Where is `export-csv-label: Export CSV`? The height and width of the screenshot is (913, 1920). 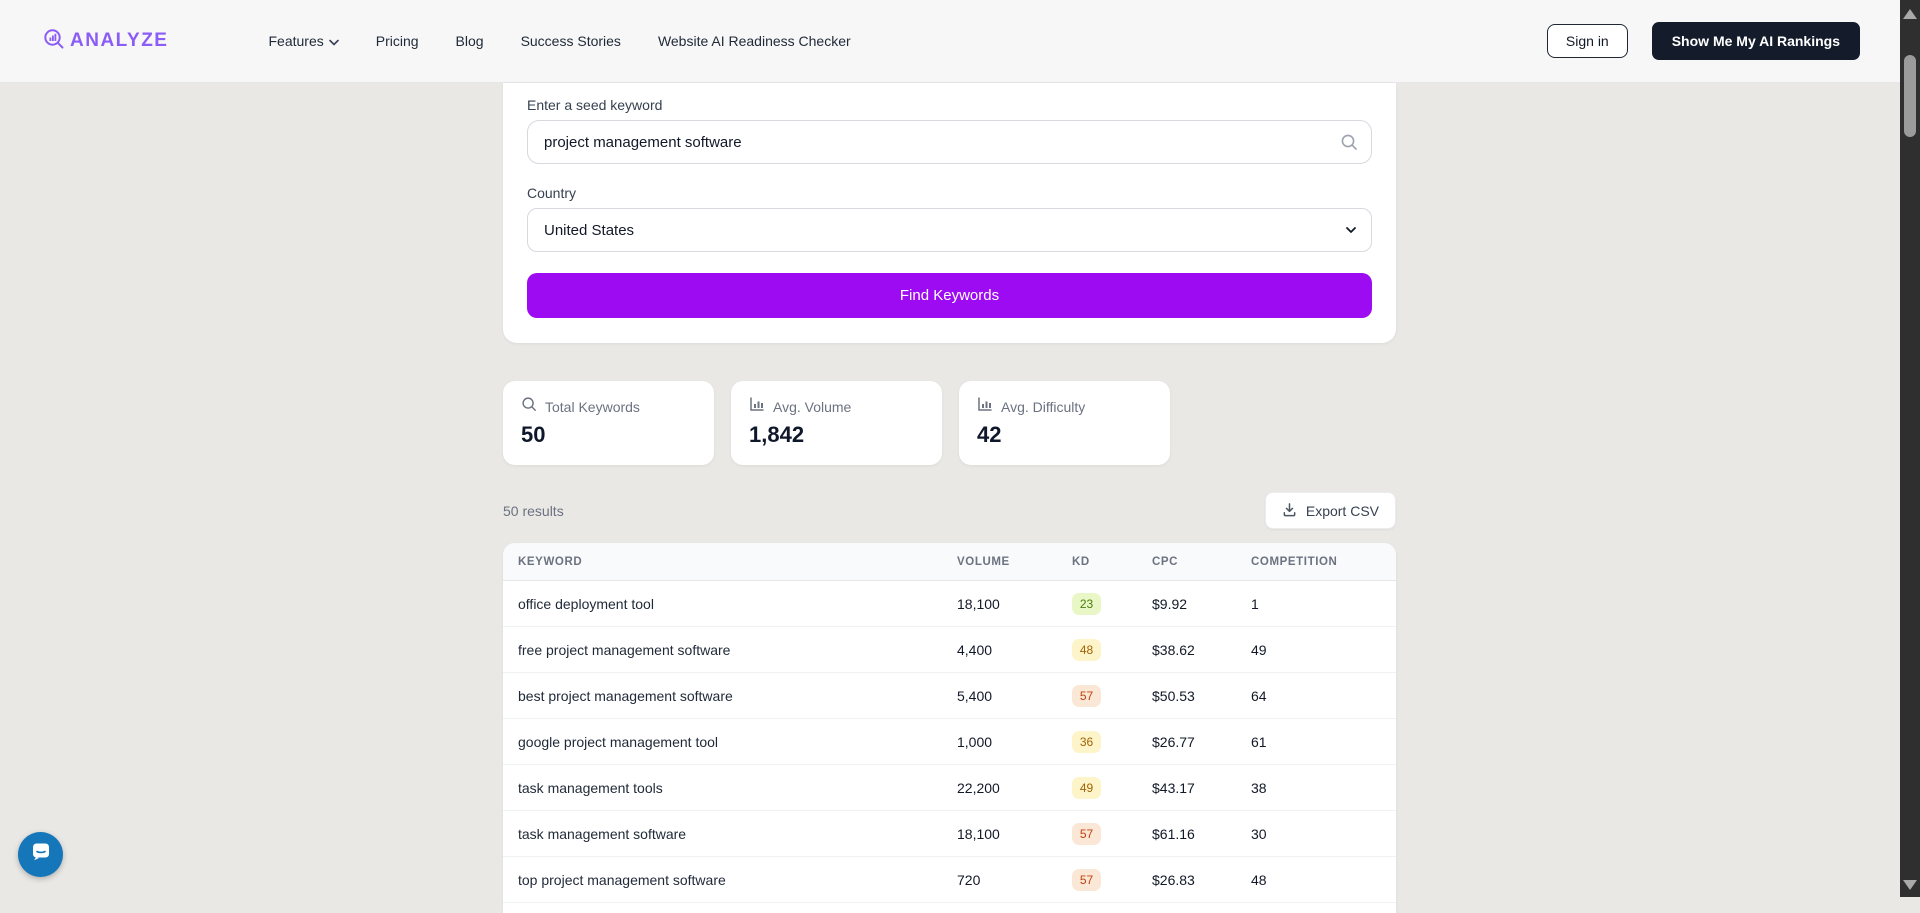
export-csv-label: Export CSV is located at coordinates (1342, 510).